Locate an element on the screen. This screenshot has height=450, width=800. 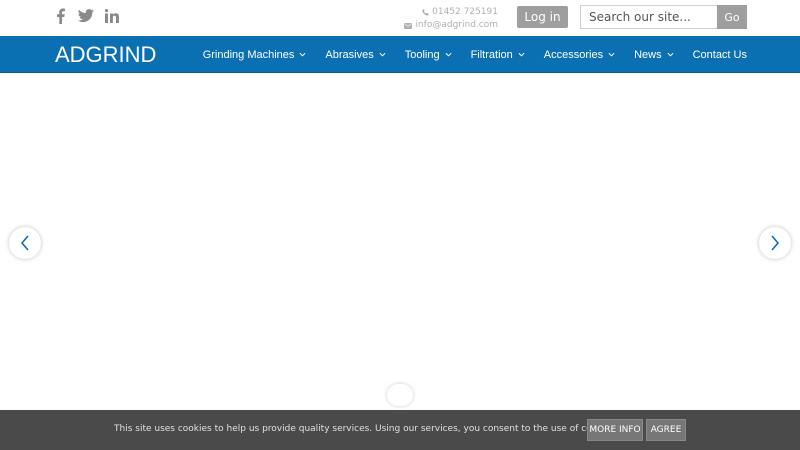
phone-icon is located at coordinates (425, 12).